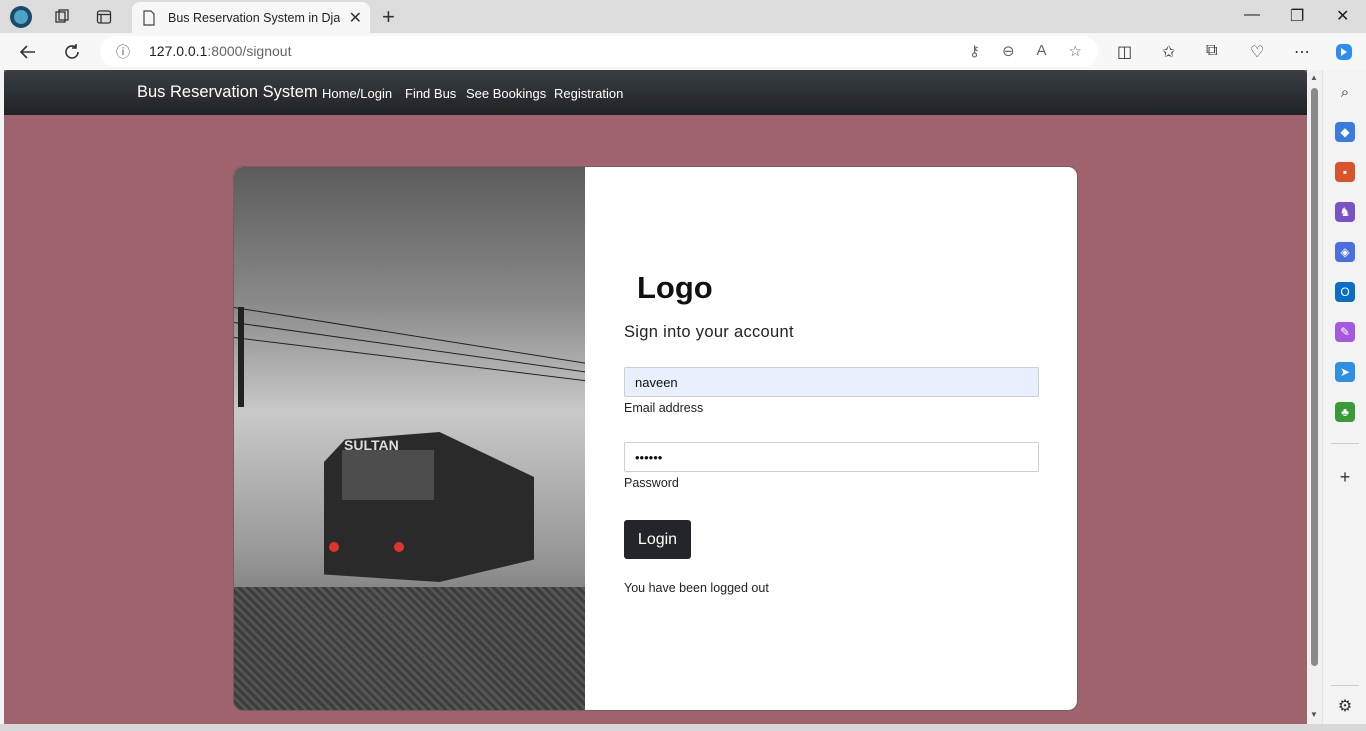 The width and height of the screenshot is (1366, 731). Describe the element at coordinates (1344, 54) in the screenshot. I see `copilot-icon` at that location.